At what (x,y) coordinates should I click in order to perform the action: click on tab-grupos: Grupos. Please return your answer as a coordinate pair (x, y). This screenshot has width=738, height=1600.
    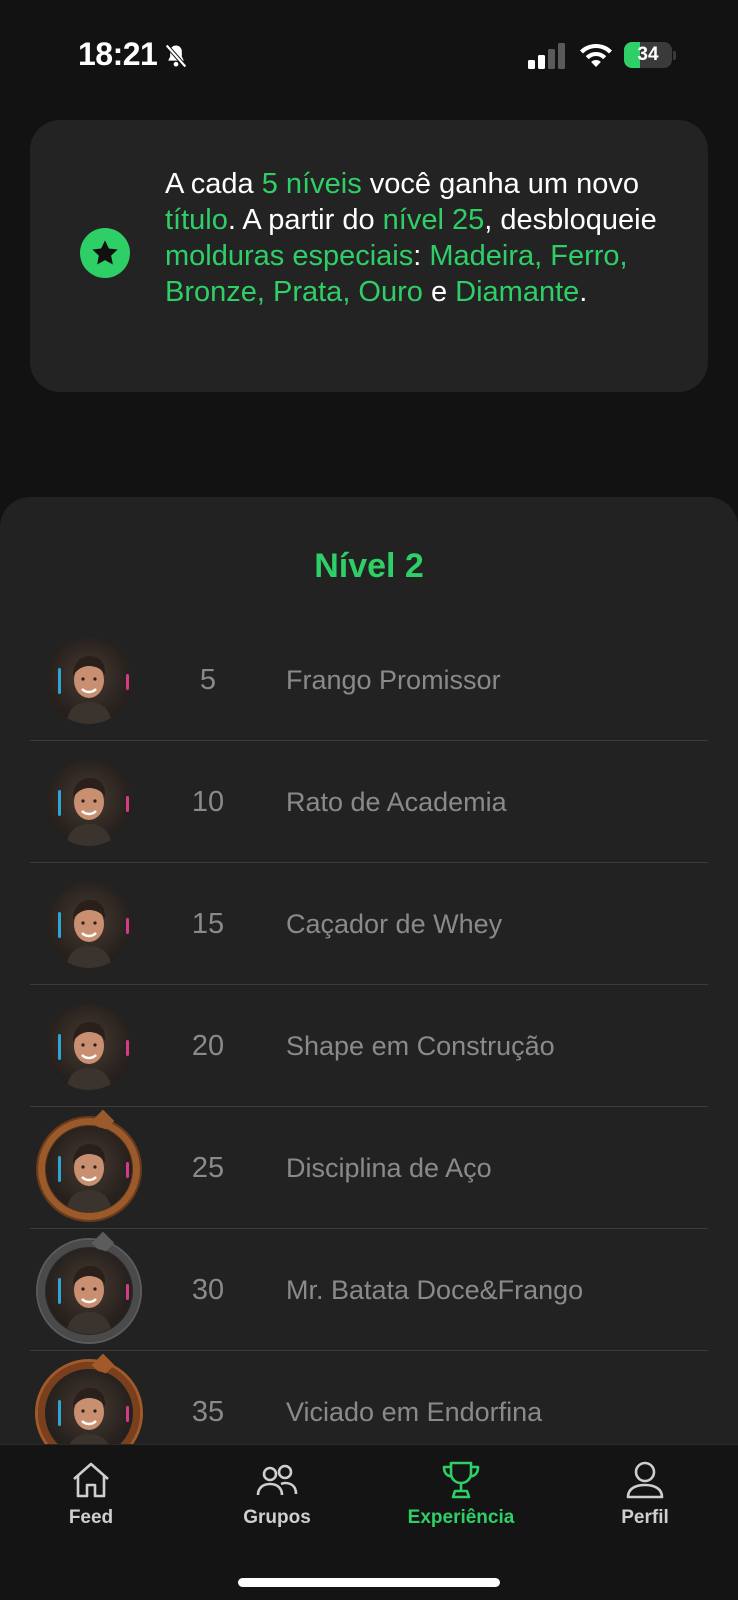
    Looking at the image, I should click on (277, 1497).